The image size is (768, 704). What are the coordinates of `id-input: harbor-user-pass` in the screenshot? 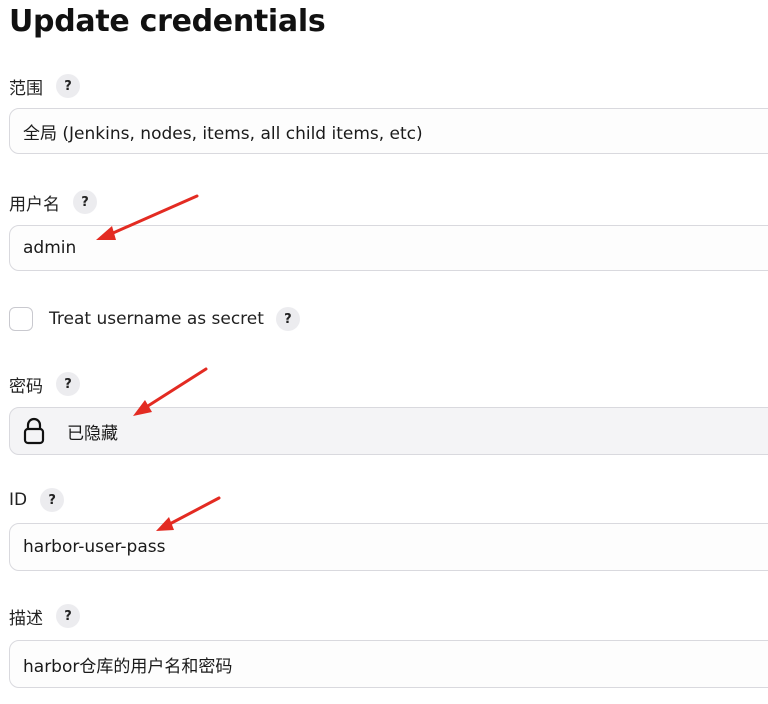 It's located at (388, 547).